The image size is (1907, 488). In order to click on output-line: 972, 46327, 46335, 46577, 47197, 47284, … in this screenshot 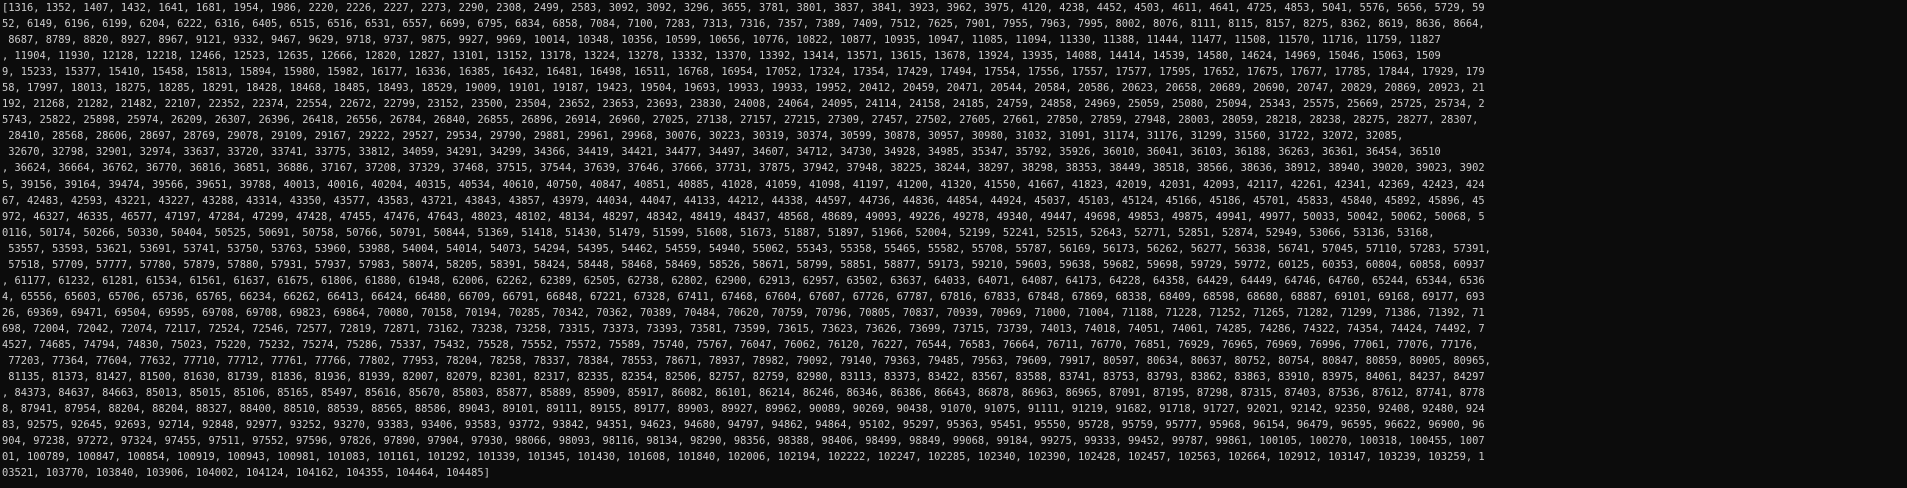, I will do `click(743, 216)`.